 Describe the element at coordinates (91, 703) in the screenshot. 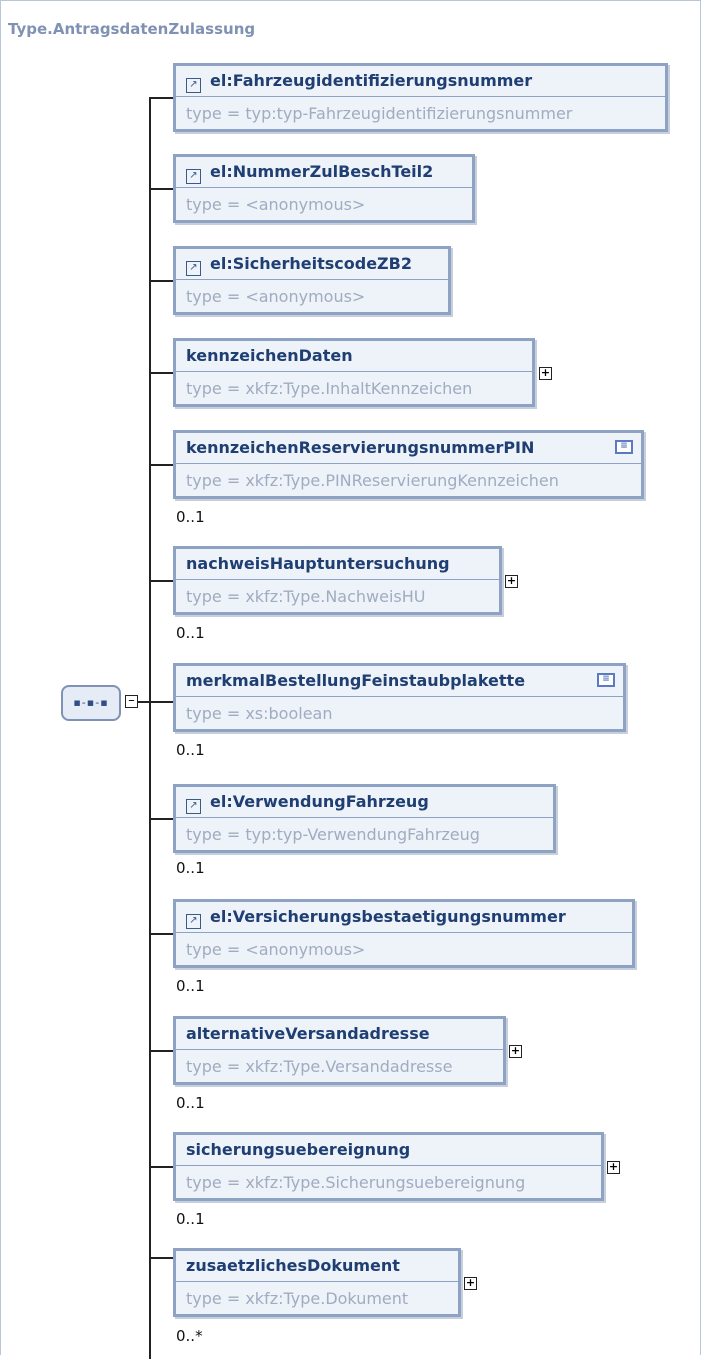

I see `sequence-icon: ▪-▪-▪` at that location.